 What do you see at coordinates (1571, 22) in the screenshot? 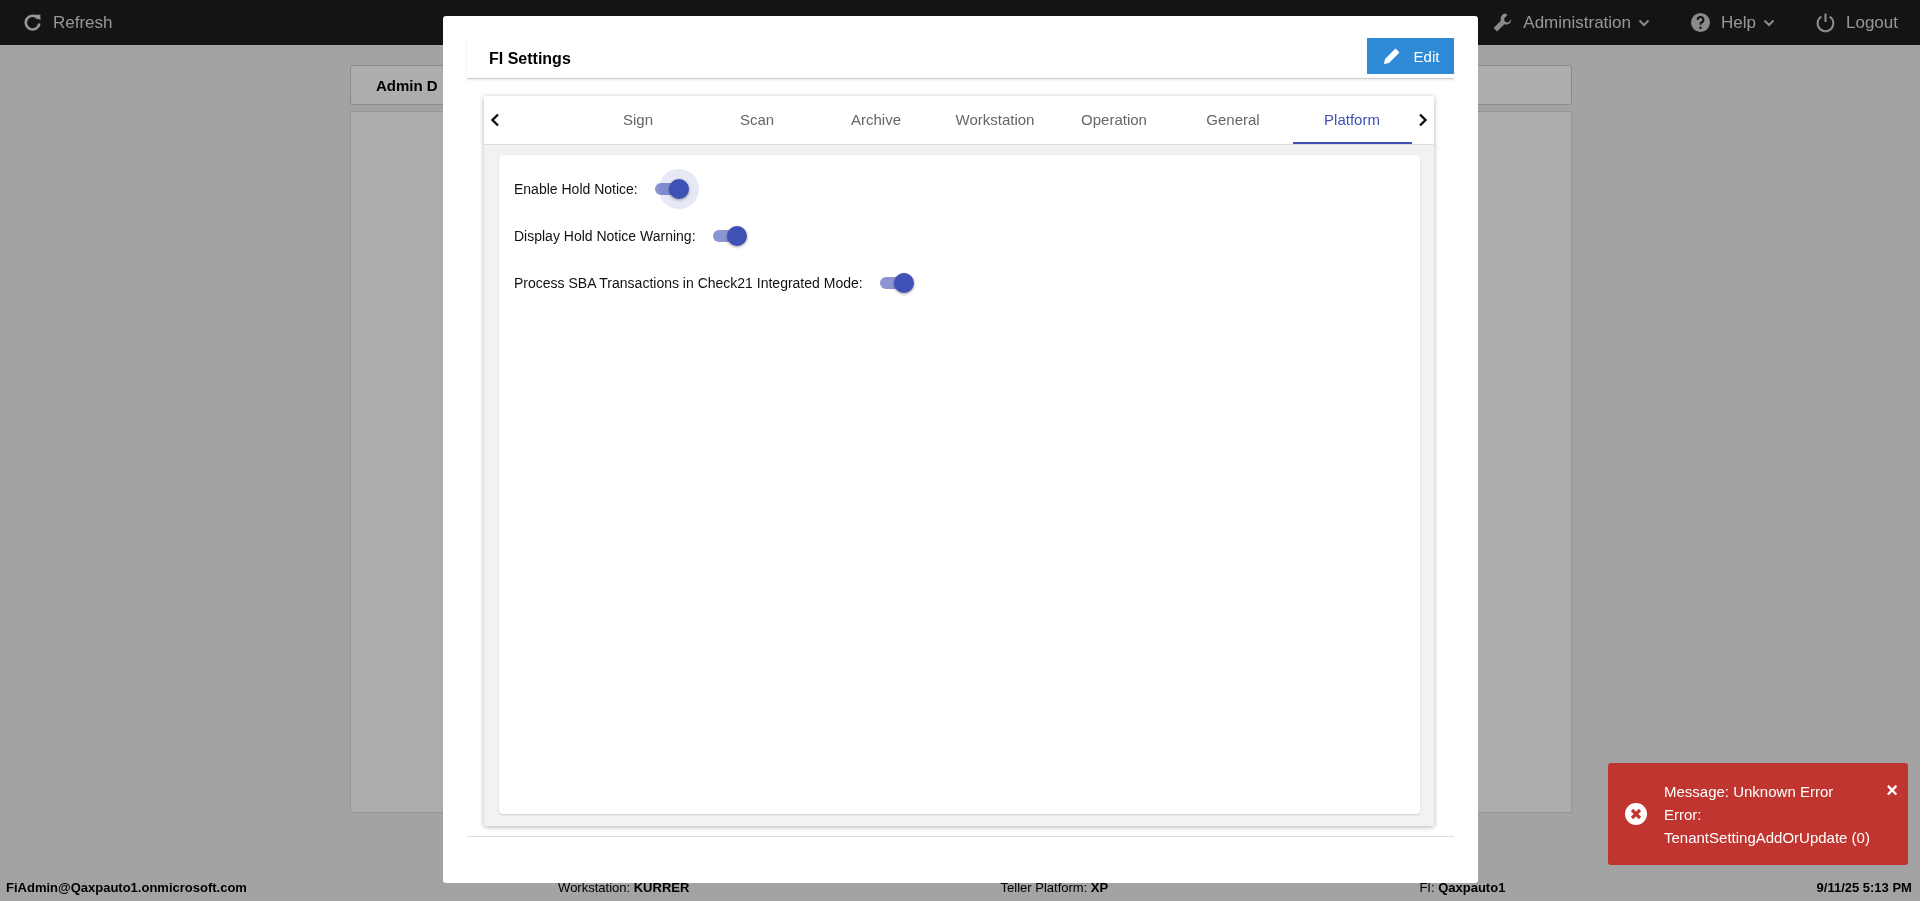
I see `menu-button: Administration` at bounding box center [1571, 22].